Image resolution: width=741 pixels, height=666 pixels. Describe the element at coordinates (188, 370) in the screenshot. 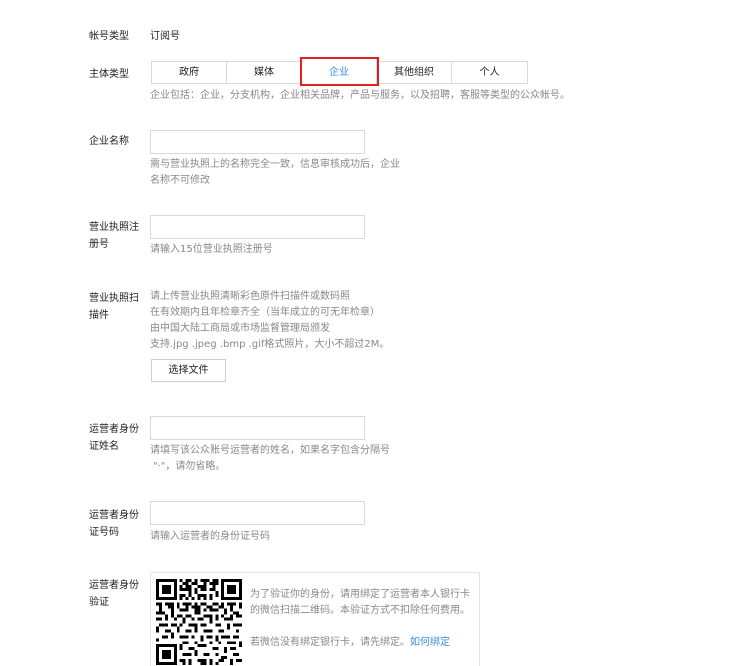

I see `choose-file-button: 选择文件` at that location.